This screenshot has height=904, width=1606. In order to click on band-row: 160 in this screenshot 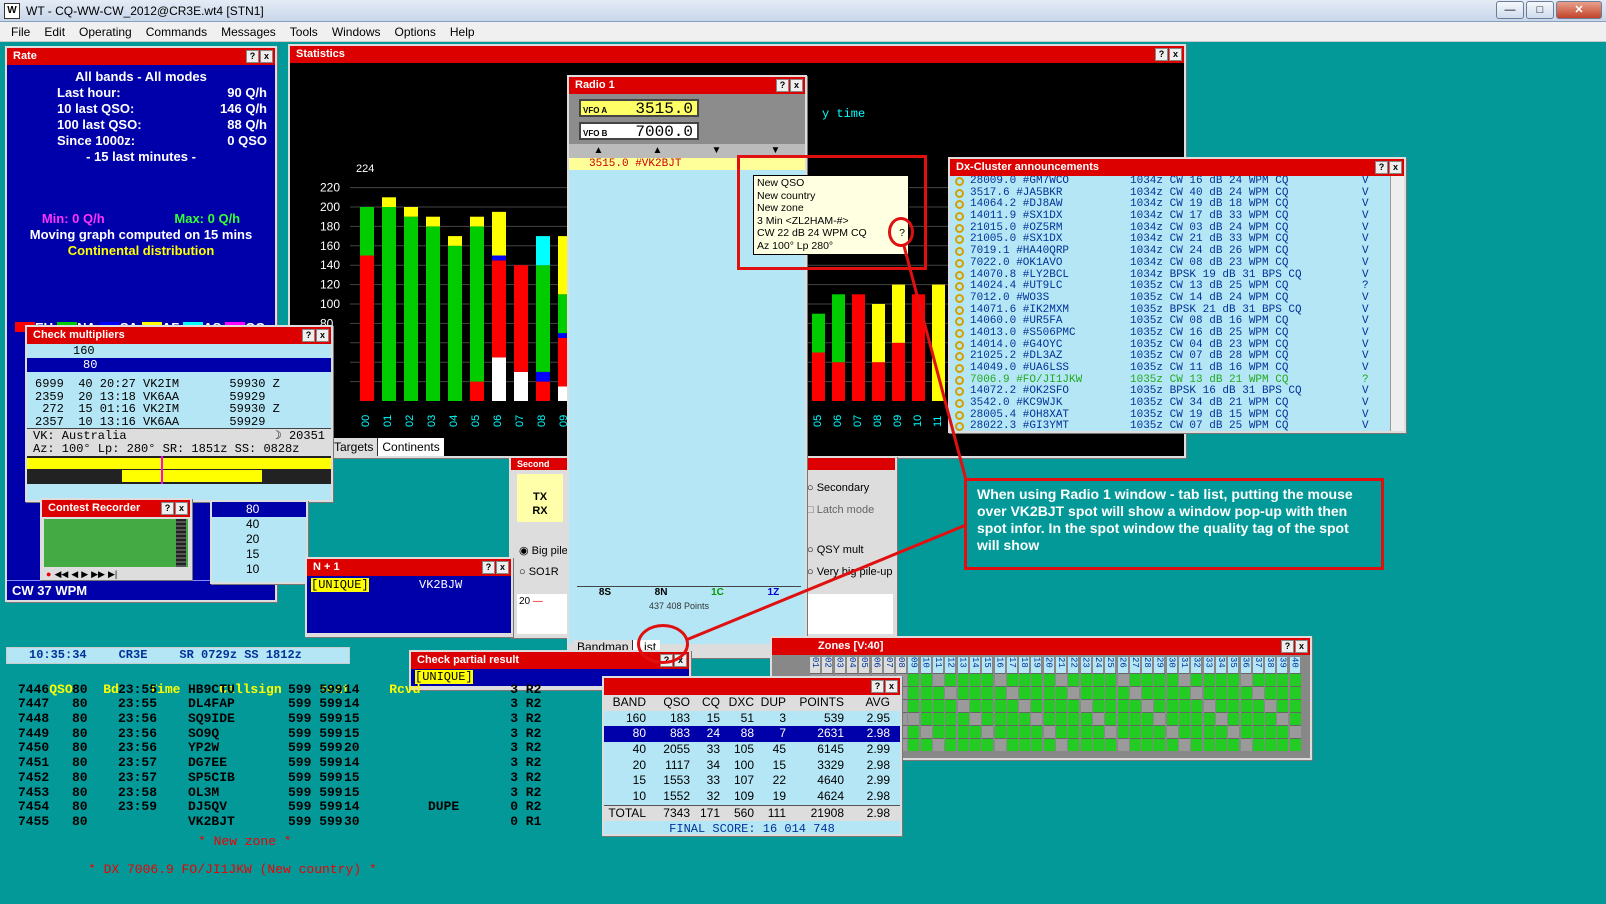, I will do `click(179, 351)`.